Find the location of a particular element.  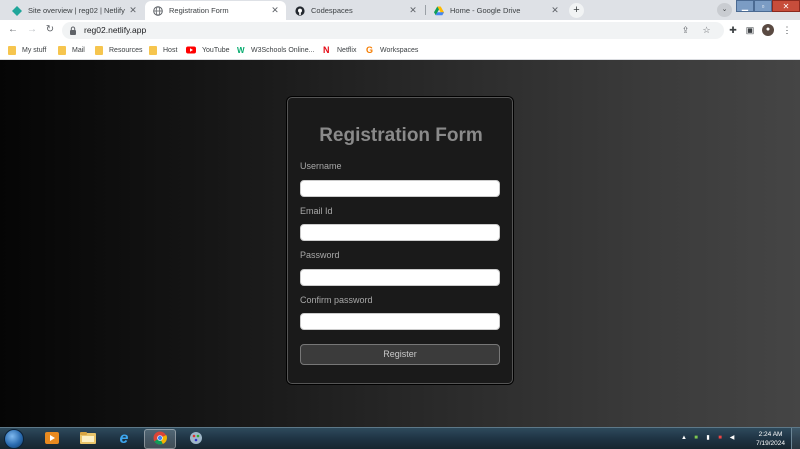

system-tray: ▲ ■ ▮ ■ ◀ 2:24 AM 7/19/2024 is located at coordinates (740, 438).